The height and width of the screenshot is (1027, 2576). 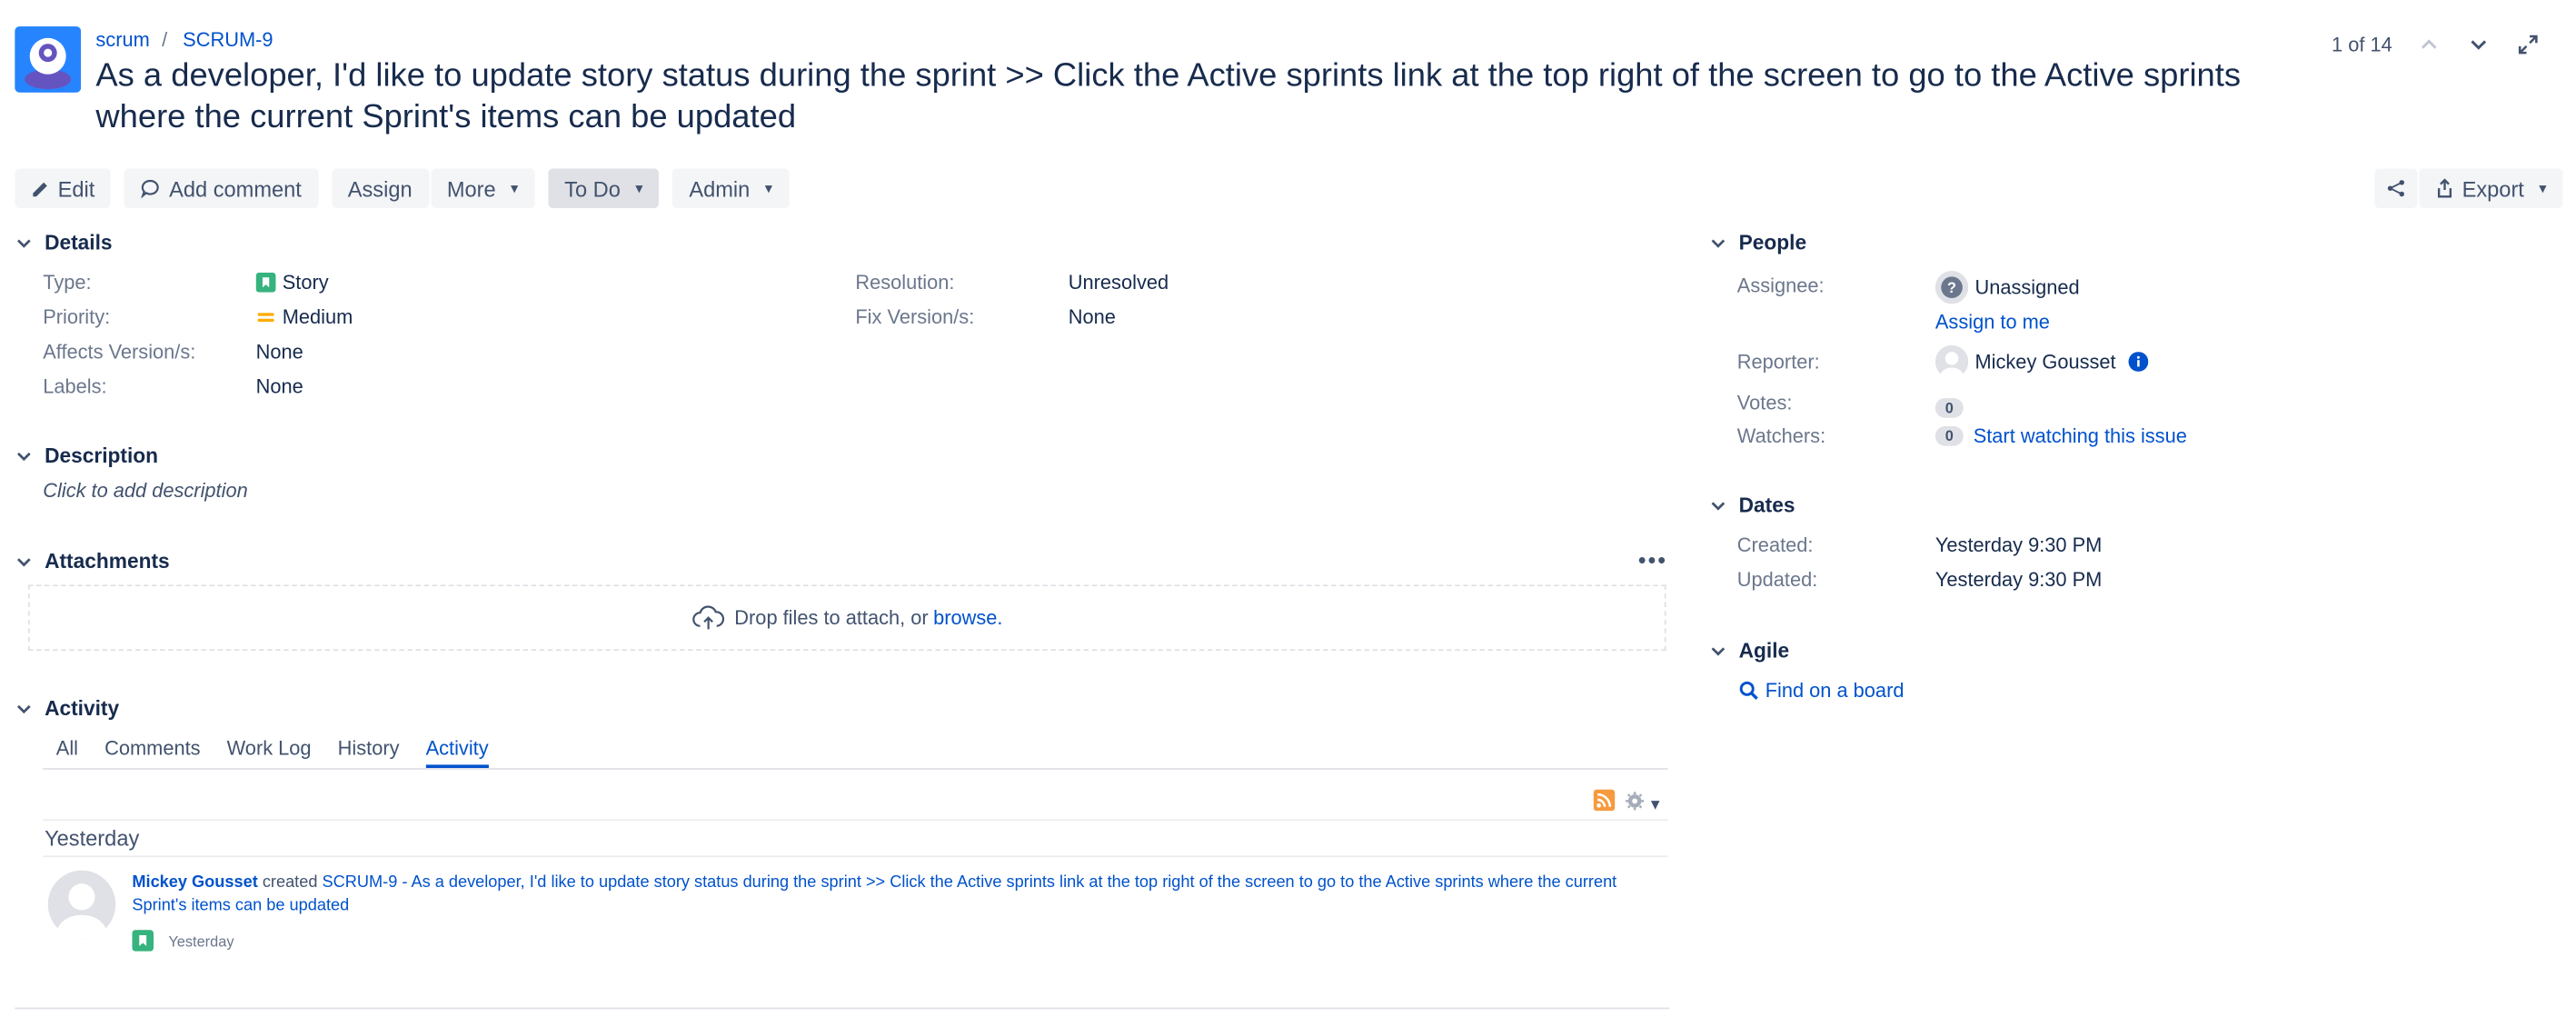 I want to click on votes-label: Votes:, so click(x=1765, y=403).